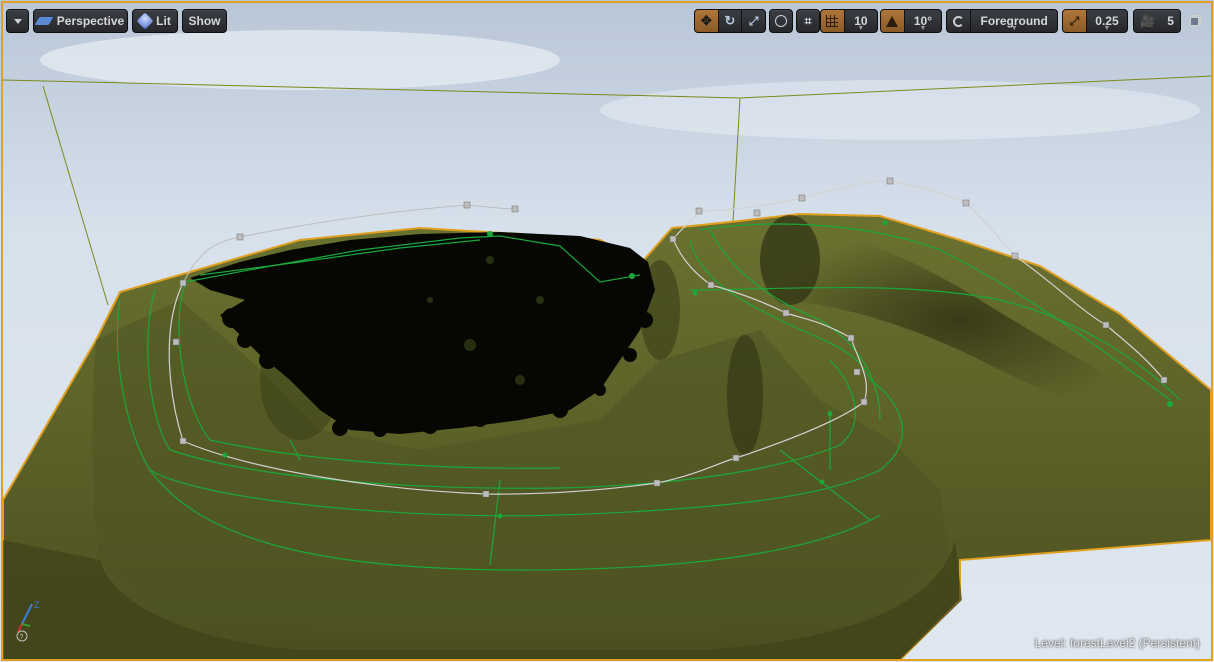 The image size is (1214, 662). I want to click on world-local-toggle, so click(781, 21).